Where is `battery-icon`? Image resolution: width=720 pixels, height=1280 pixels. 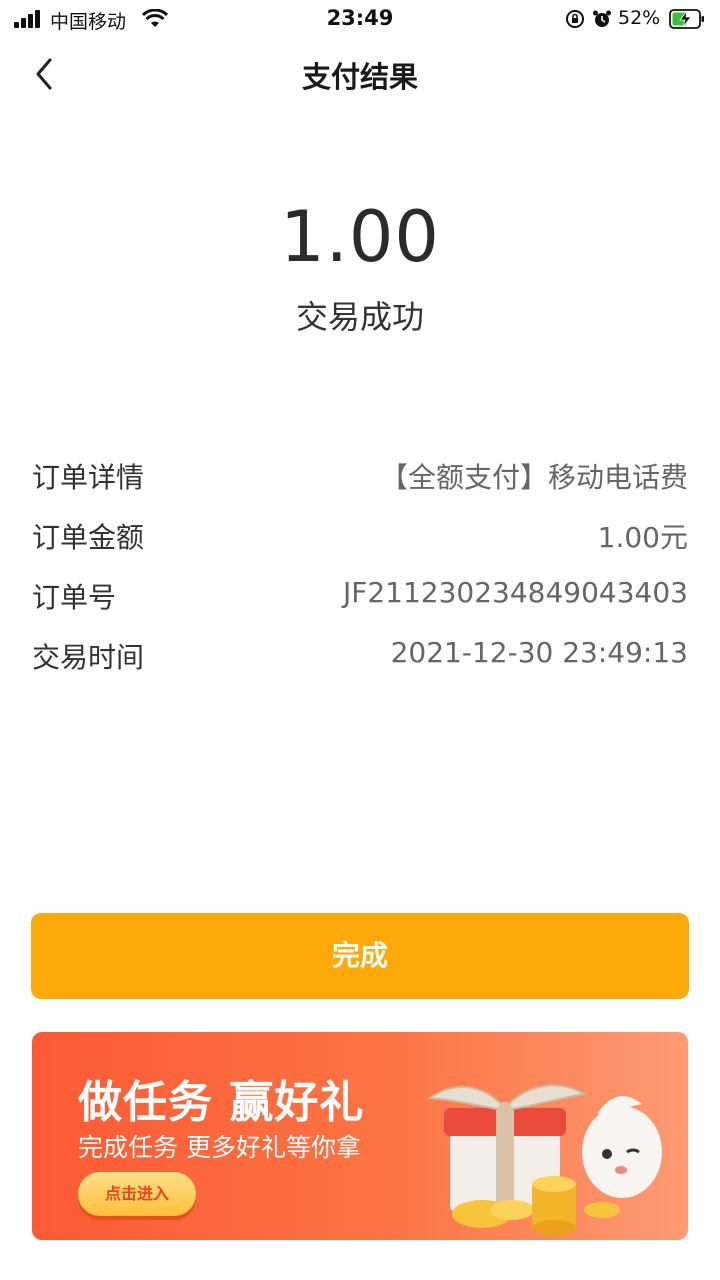
battery-icon is located at coordinates (686, 19).